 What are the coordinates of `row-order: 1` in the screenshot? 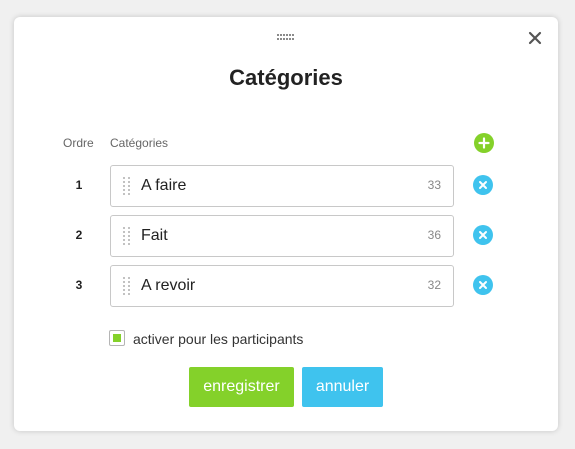 It's located at (79, 185).